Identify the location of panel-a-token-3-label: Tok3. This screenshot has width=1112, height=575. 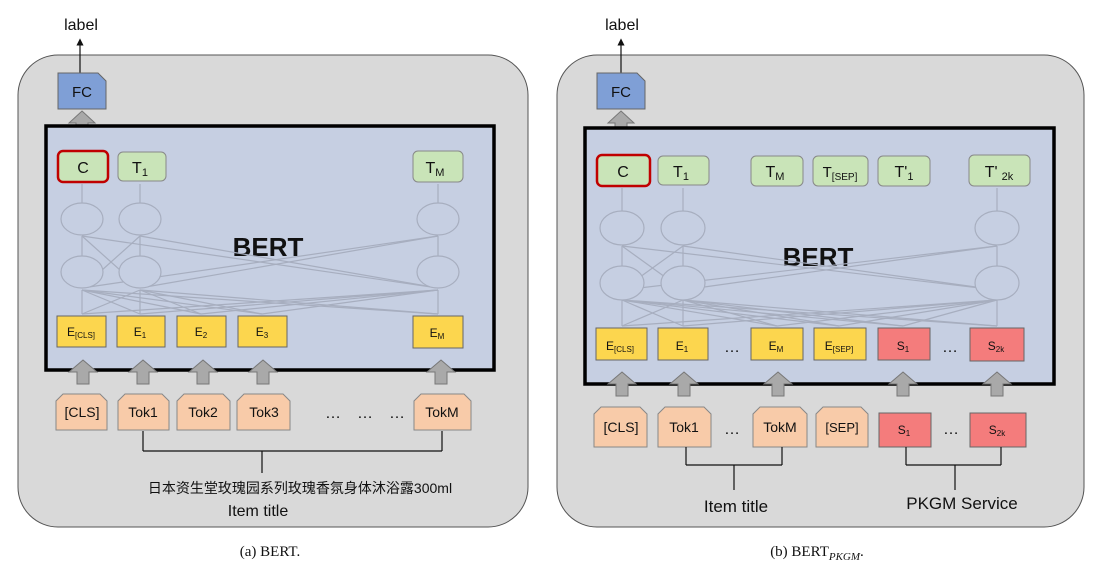
(264, 412).